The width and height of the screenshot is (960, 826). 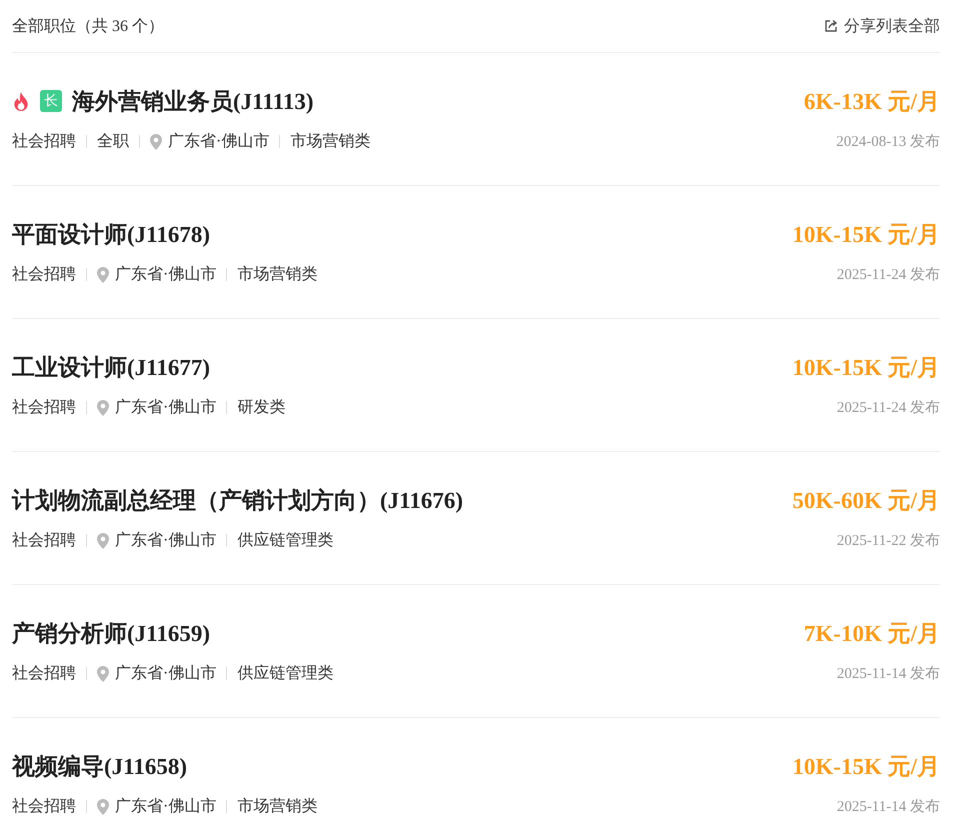 I want to click on job-title: 工业设计师(J11677), so click(x=111, y=367).